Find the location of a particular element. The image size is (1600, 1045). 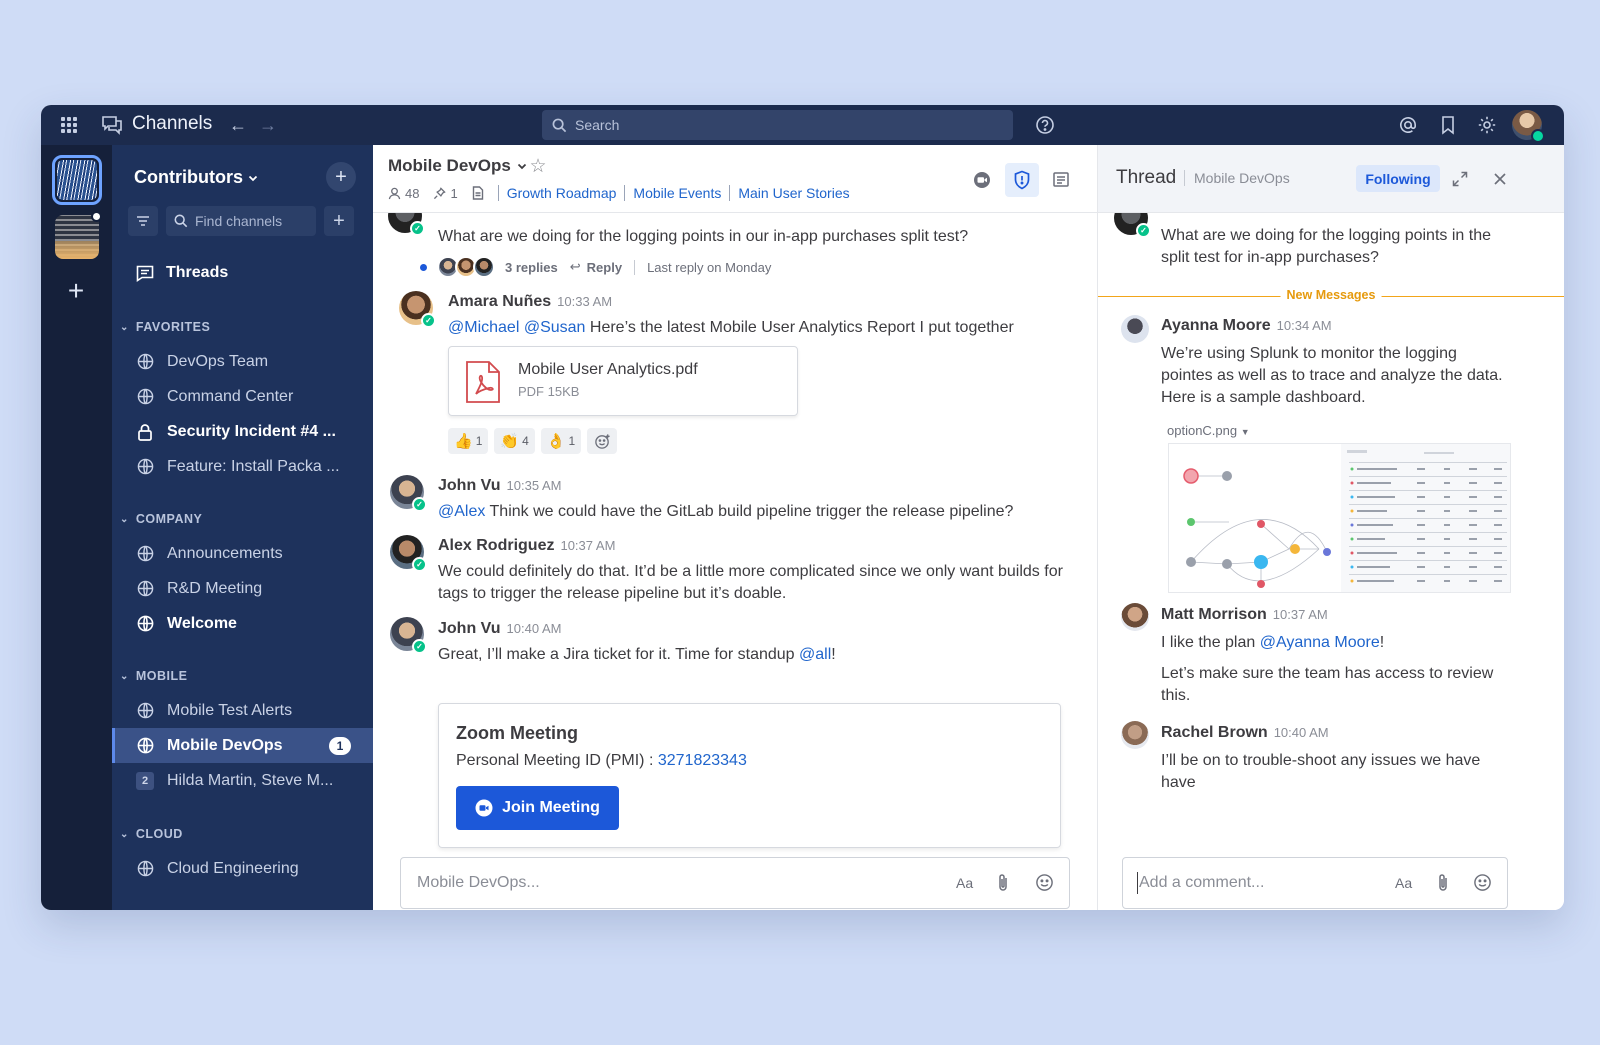

mention-link: @Susan is located at coordinates (555, 327).